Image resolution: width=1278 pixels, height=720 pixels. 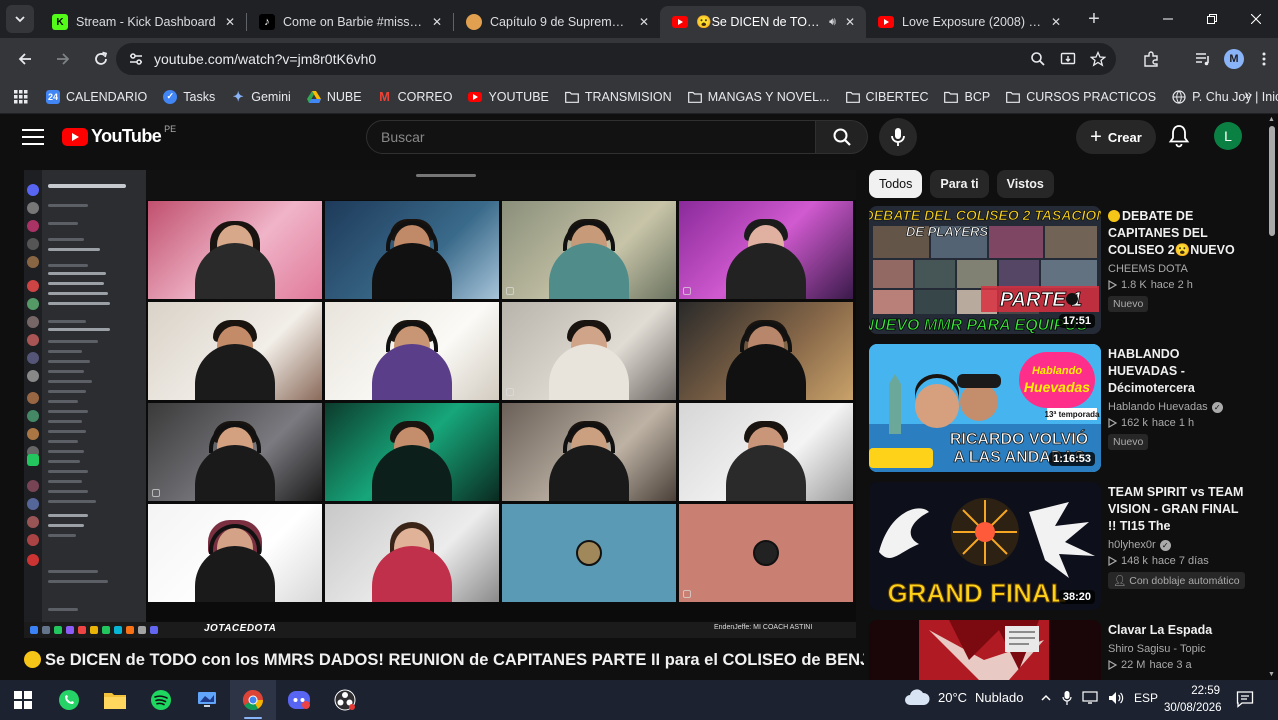 I want to click on chip-para-ti: Para ti, so click(x=959, y=184).